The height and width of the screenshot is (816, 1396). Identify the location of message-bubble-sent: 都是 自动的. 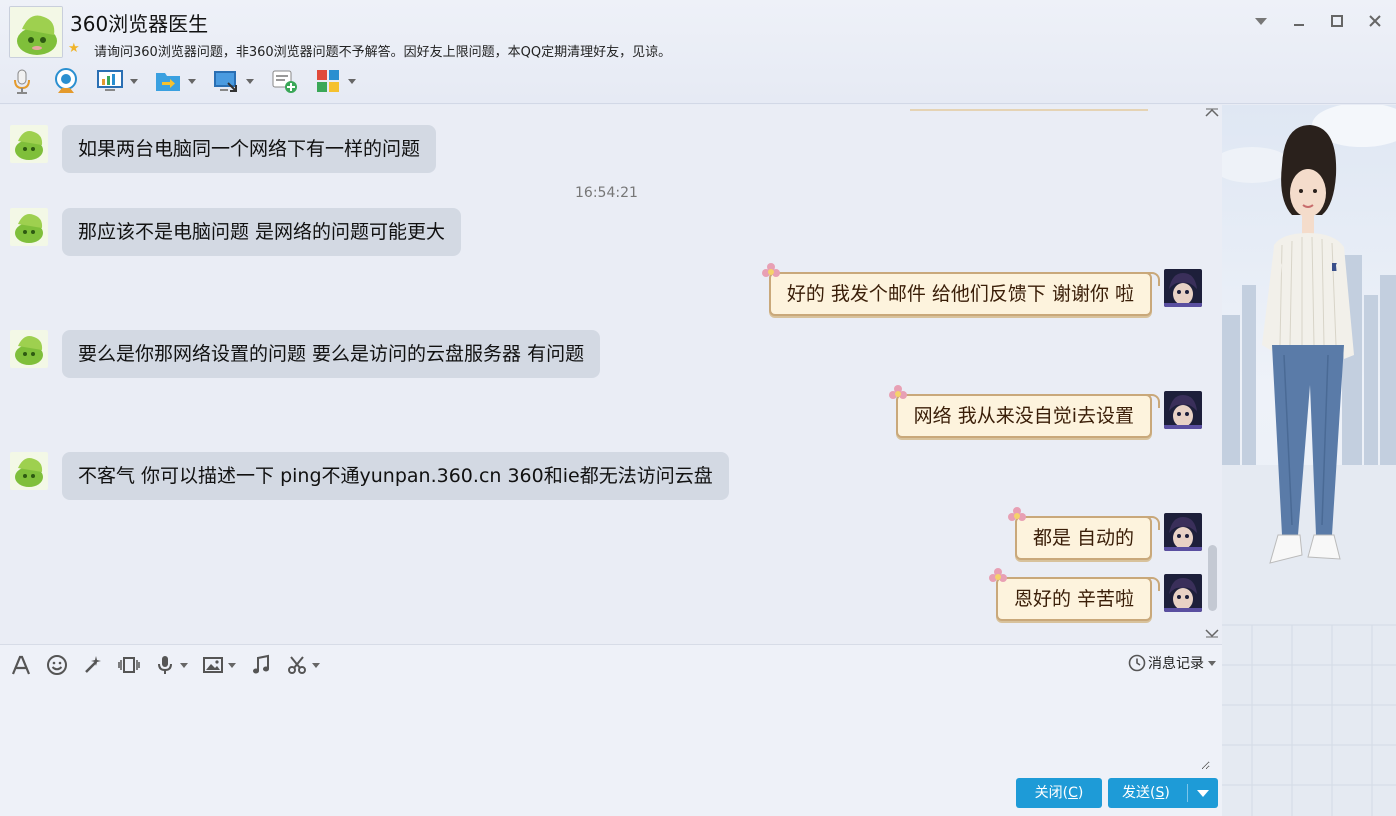
(1083, 533).